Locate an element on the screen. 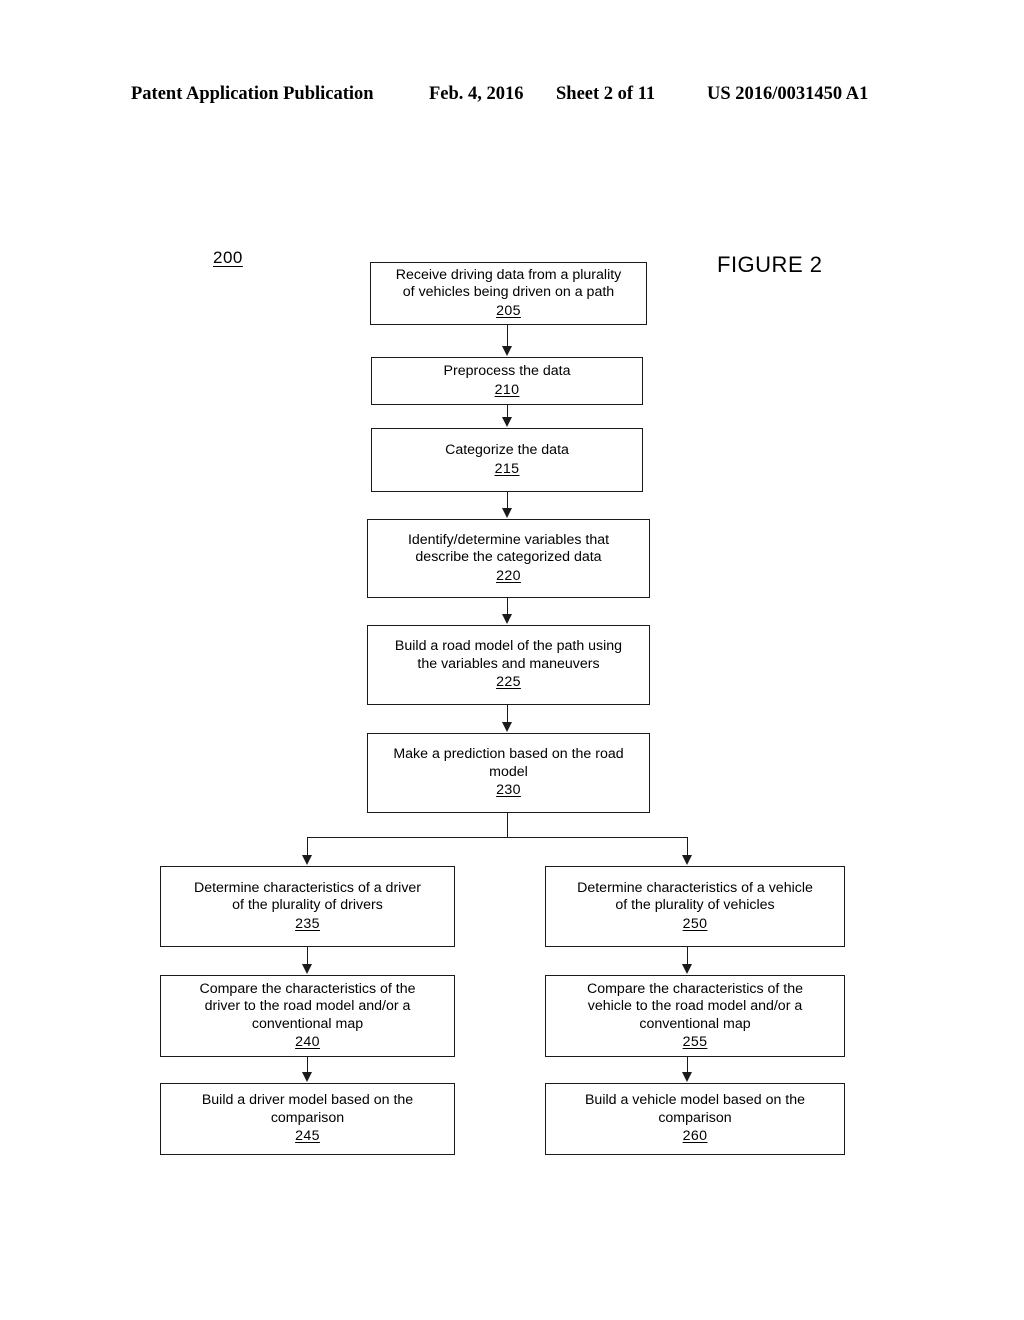 This screenshot has width=1024, height=1320. flow-node-215-number: 215 is located at coordinates (507, 468).